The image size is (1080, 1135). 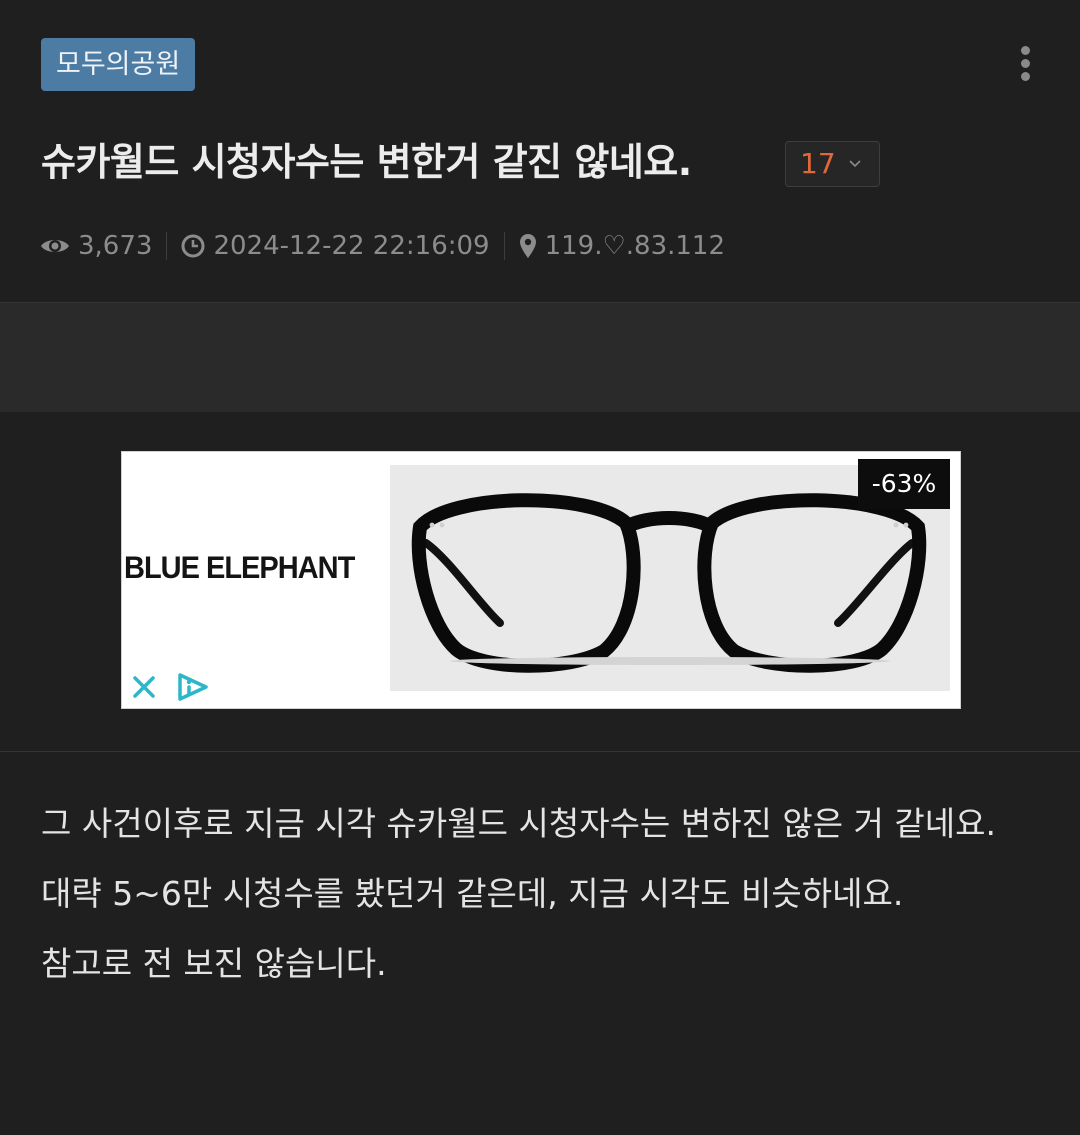 What do you see at coordinates (366, 162) in the screenshot?
I see `post-title: 슈카월드 시청자수는 변한거 같진 않네요.` at bounding box center [366, 162].